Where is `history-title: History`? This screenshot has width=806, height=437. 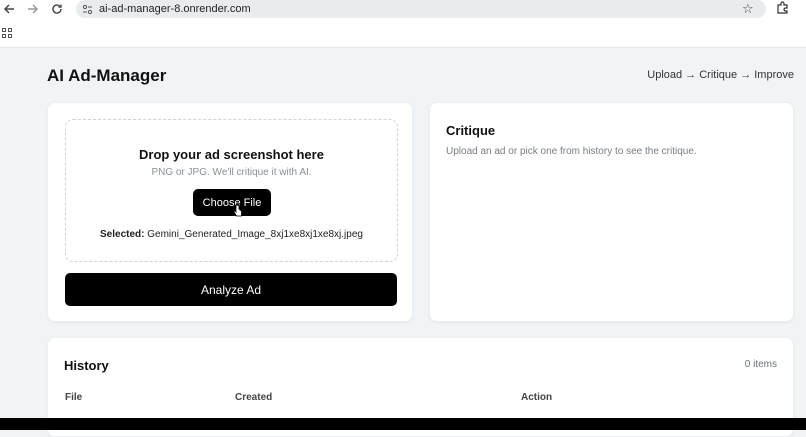
history-title: History is located at coordinates (86, 365).